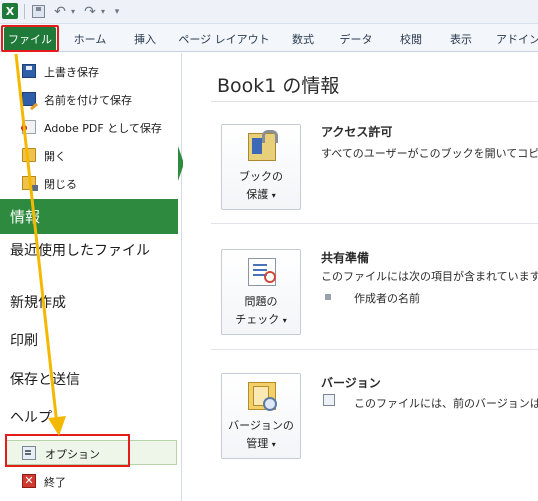  What do you see at coordinates (117, 11) in the screenshot?
I see `customize-toolbar-icon: ▾` at bounding box center [117, 11].